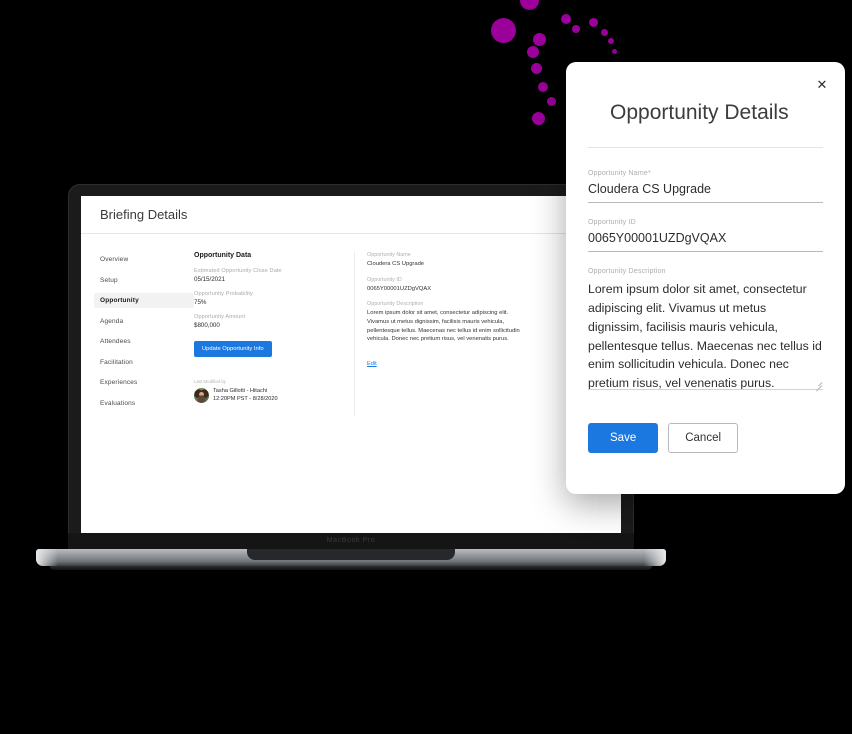 The image size is (852, 734). I want to click on field-opportunity-id: Opportunity ID, so click(705, 236).